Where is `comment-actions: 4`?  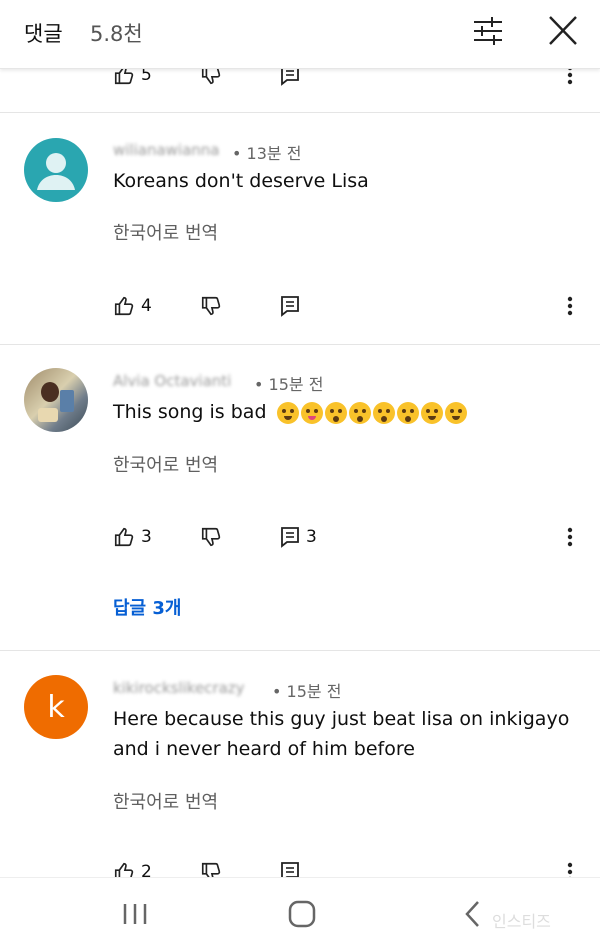
comment-actions: 4 is located at coordinates (300, 306).